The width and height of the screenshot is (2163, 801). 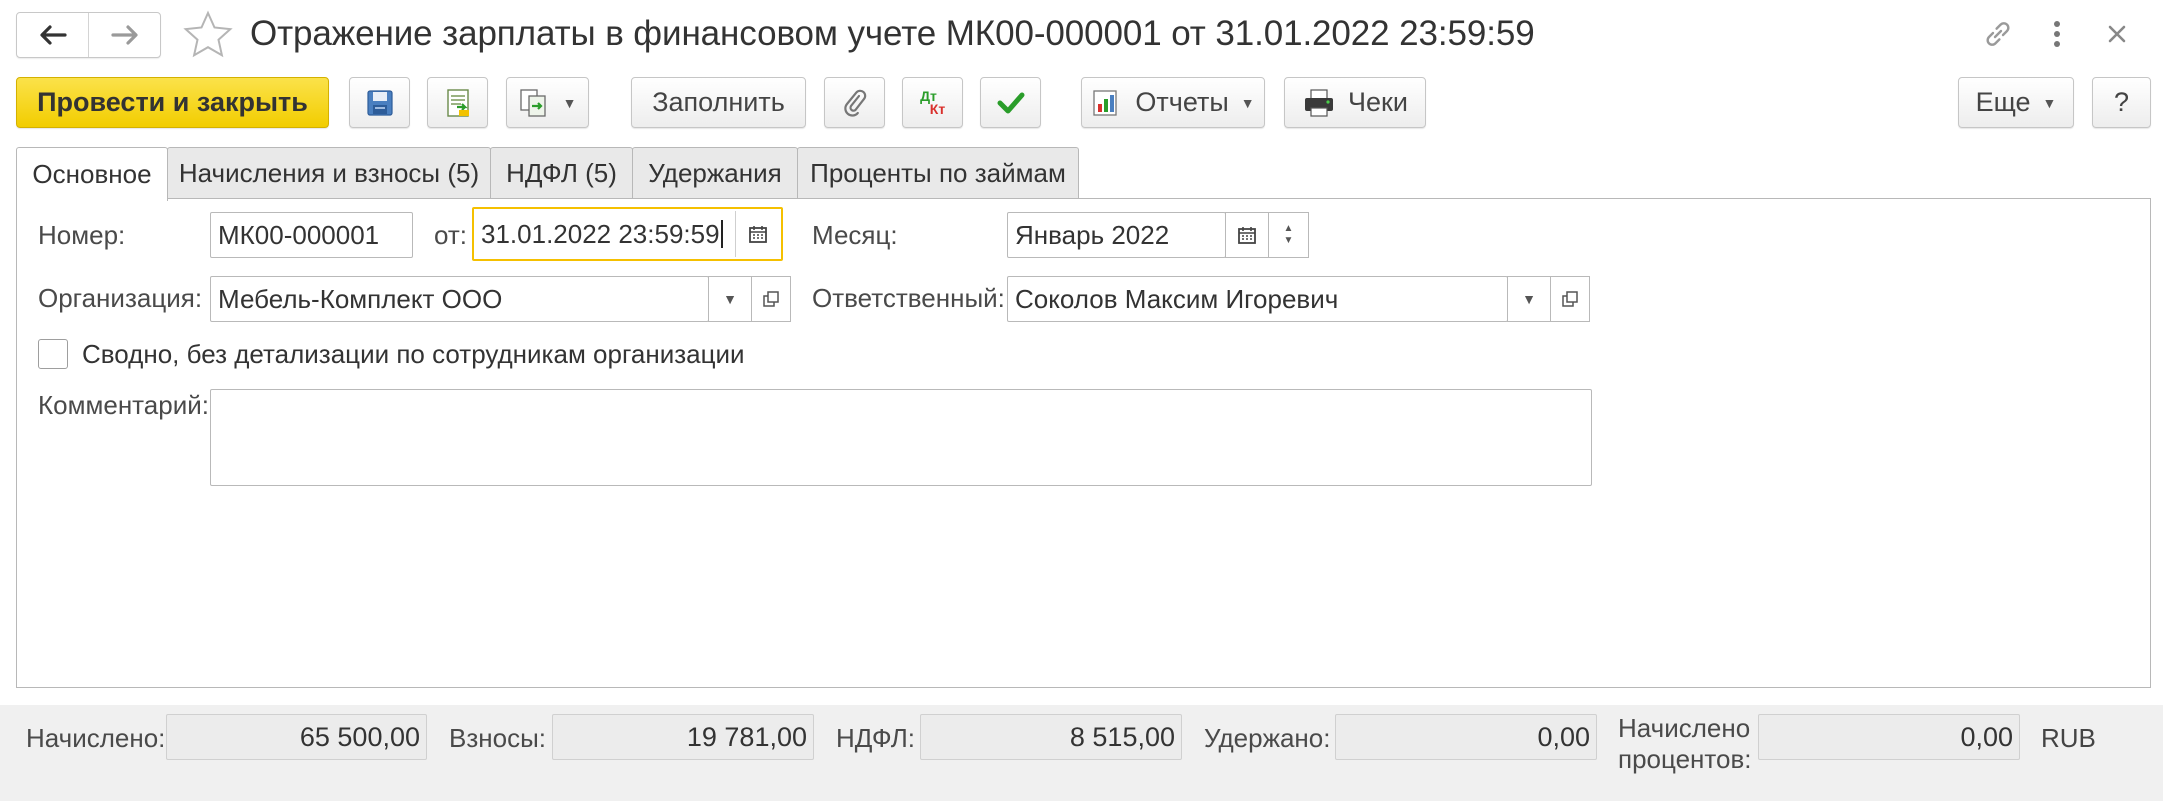 I want to click on post-and-close-button: Провести и закрыть, so click(x=172, y=102).